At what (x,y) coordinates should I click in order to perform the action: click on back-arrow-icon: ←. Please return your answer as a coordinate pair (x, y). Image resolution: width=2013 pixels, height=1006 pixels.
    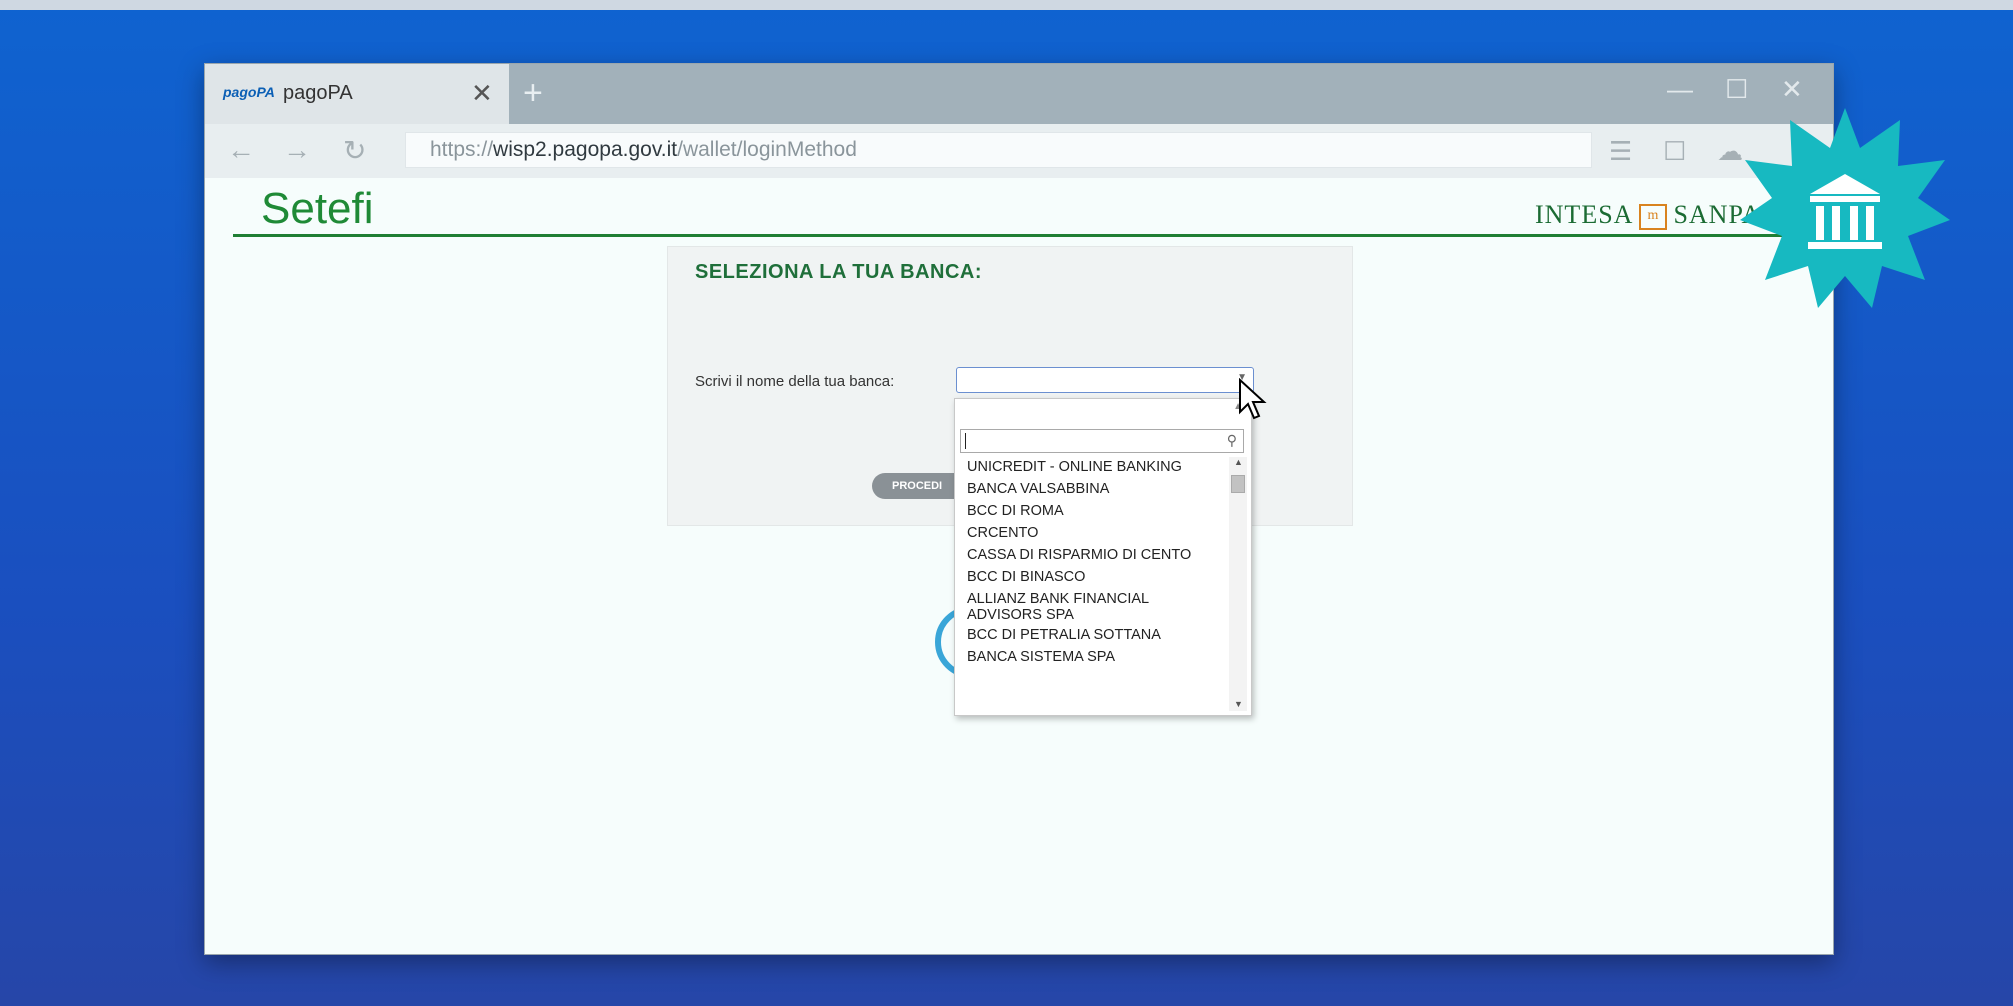
    Looking at the image, I should click on (241, 150).